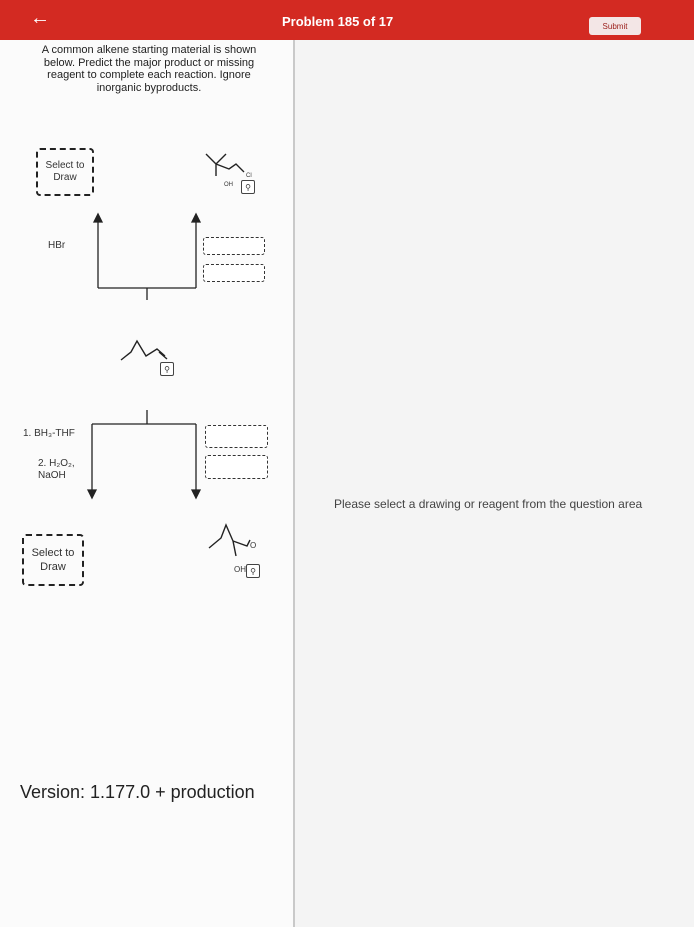 The height and width of the screenshot is (927, 694). What do you see at coordinates (144, 455) in the screenshot?
I see `reaction-arrow-hydroboration` at bounding box center [144, 455].